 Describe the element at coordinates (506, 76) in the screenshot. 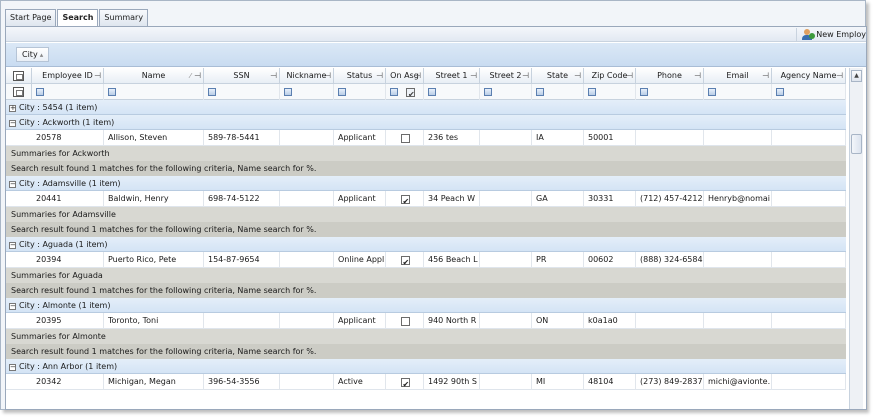

I see `column-header-street2: Street 2 ⊣` at that location.